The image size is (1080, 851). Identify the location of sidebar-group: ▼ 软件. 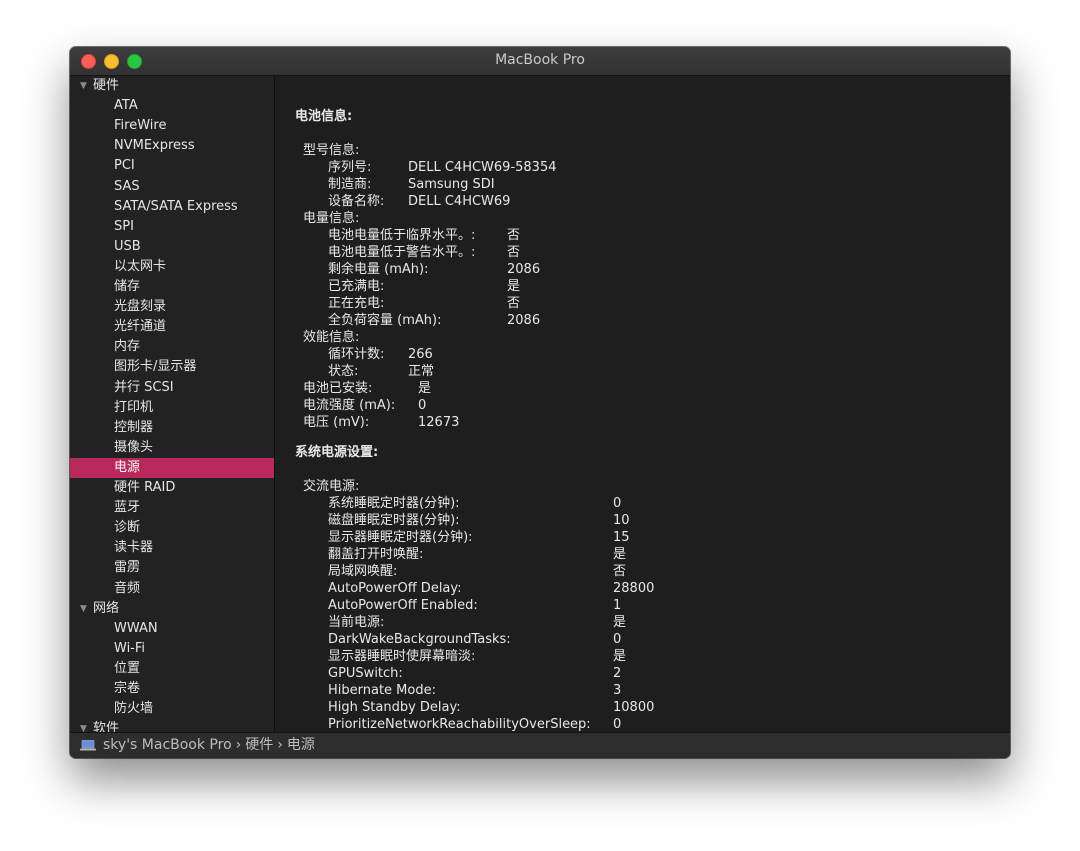
(172, 725).